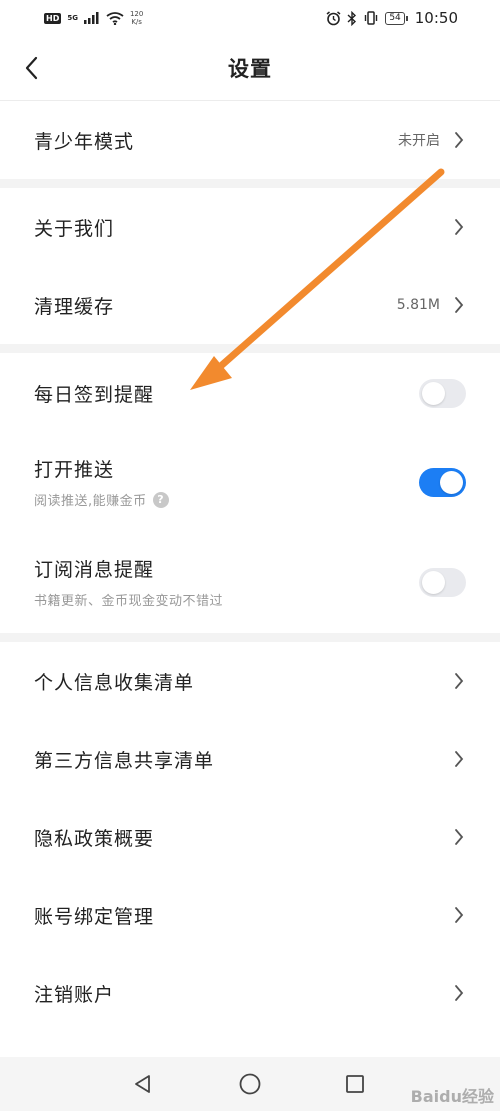  I want to click on hd-badge: HD, so click(53, 18).